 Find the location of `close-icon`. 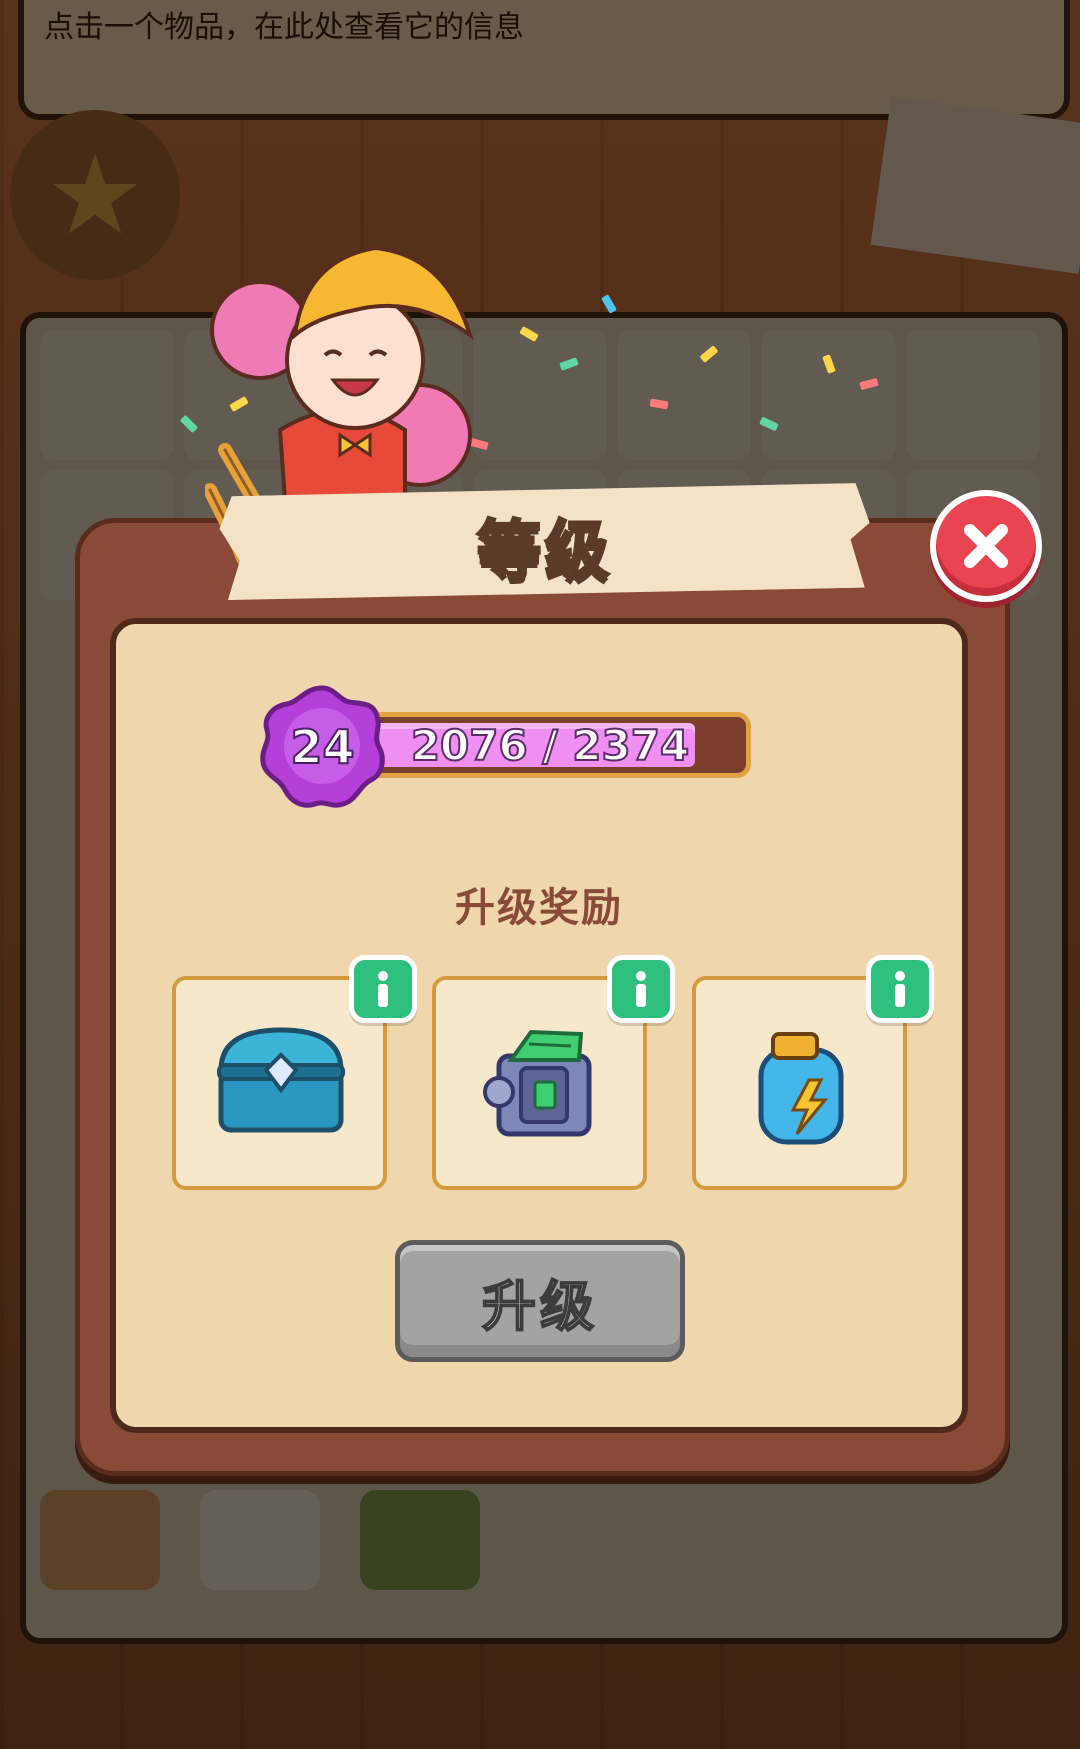

close-icon is located at coordinates (986, 546).